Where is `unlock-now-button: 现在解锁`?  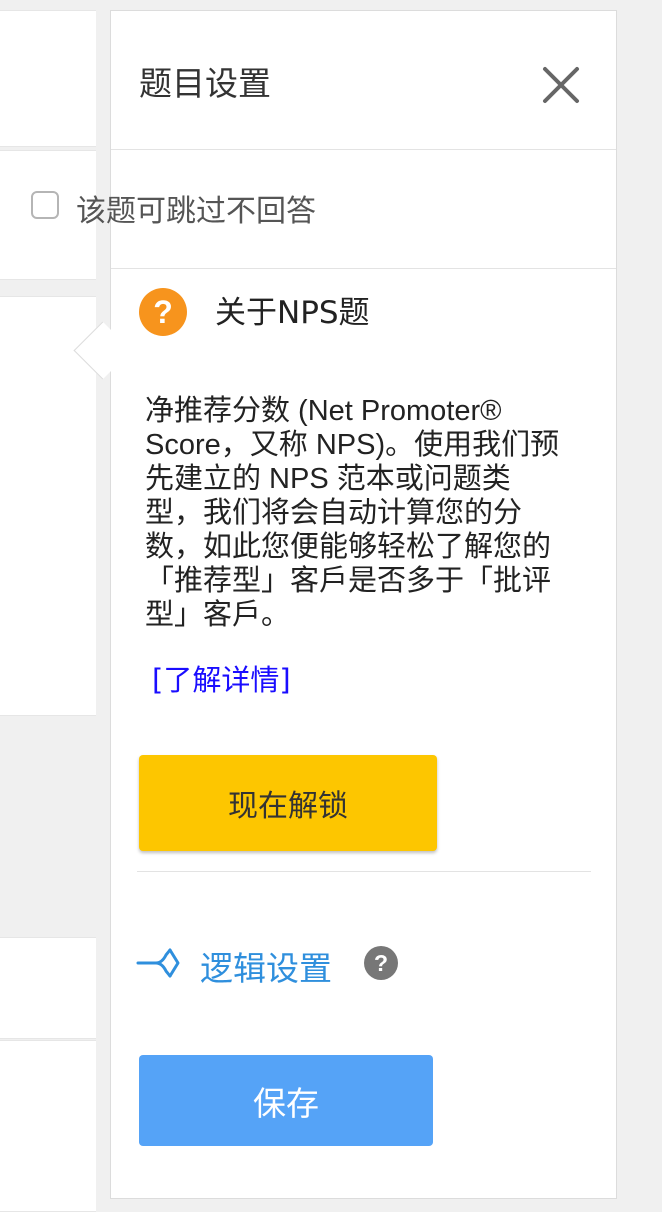
unlock-now-button: 现在解锁 is located at coordinates (288, 803).